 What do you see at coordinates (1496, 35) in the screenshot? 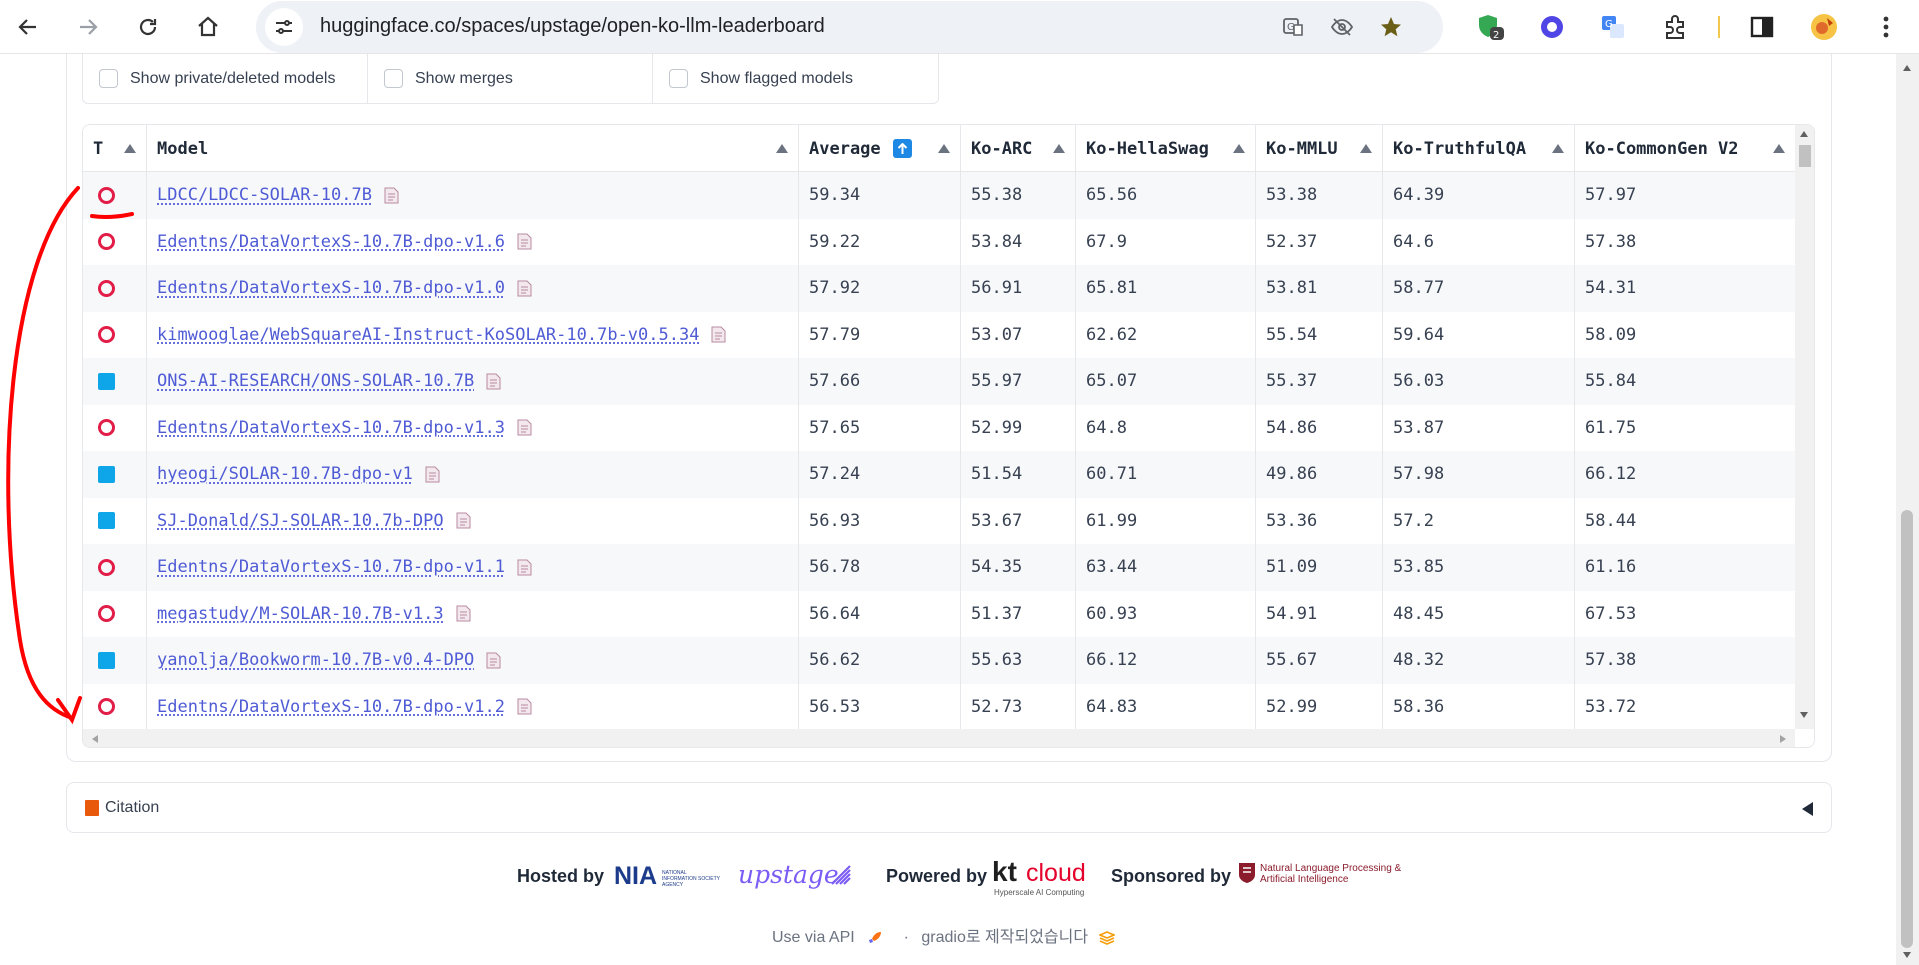
I see `svg-text: 2` at bounding box center [1496, 35].